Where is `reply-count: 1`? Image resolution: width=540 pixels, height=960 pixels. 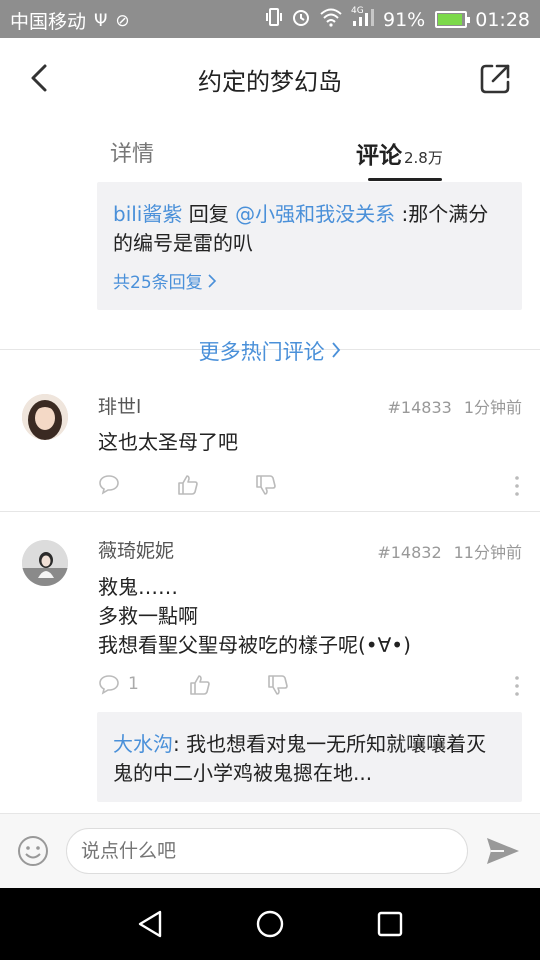 reply-count: 1 is located at coordinates (133, 684).